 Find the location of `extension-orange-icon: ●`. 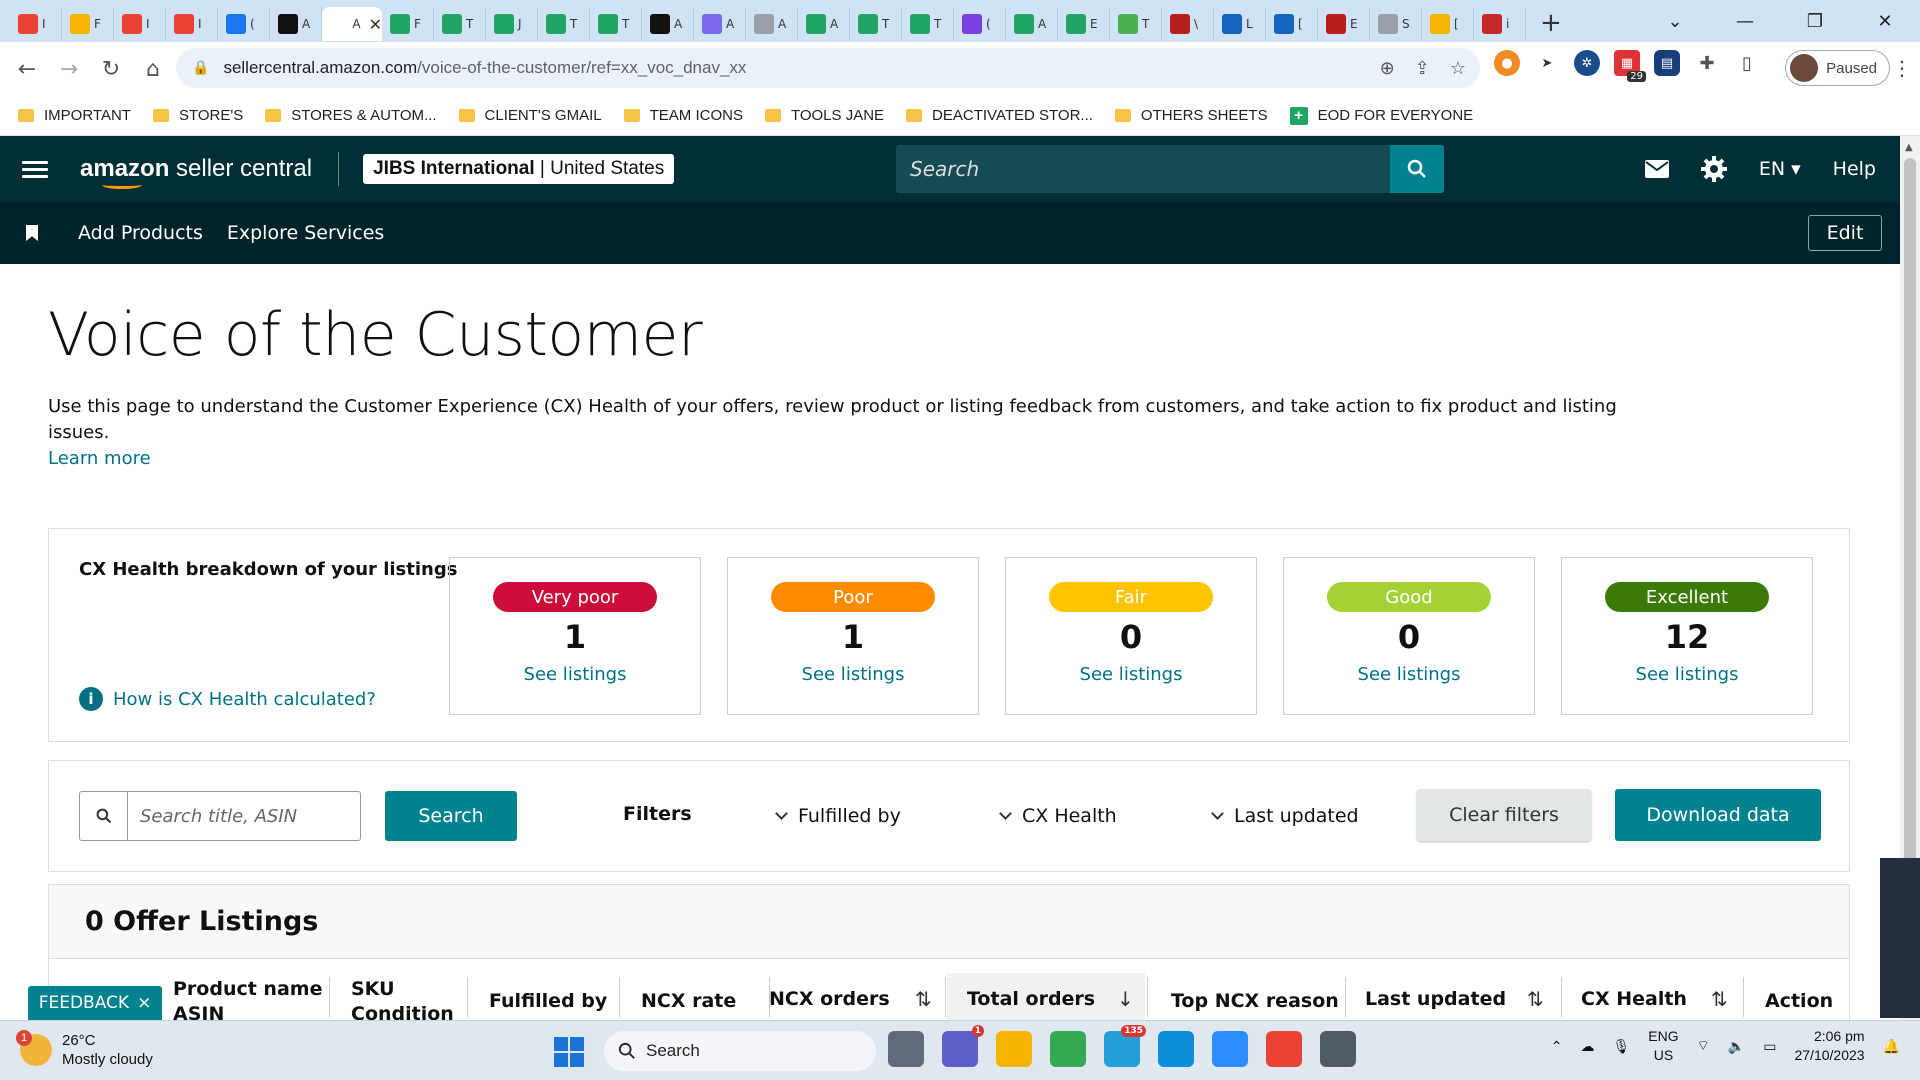

extension-orange-icon: ● is located at coordinates (1507, 63).